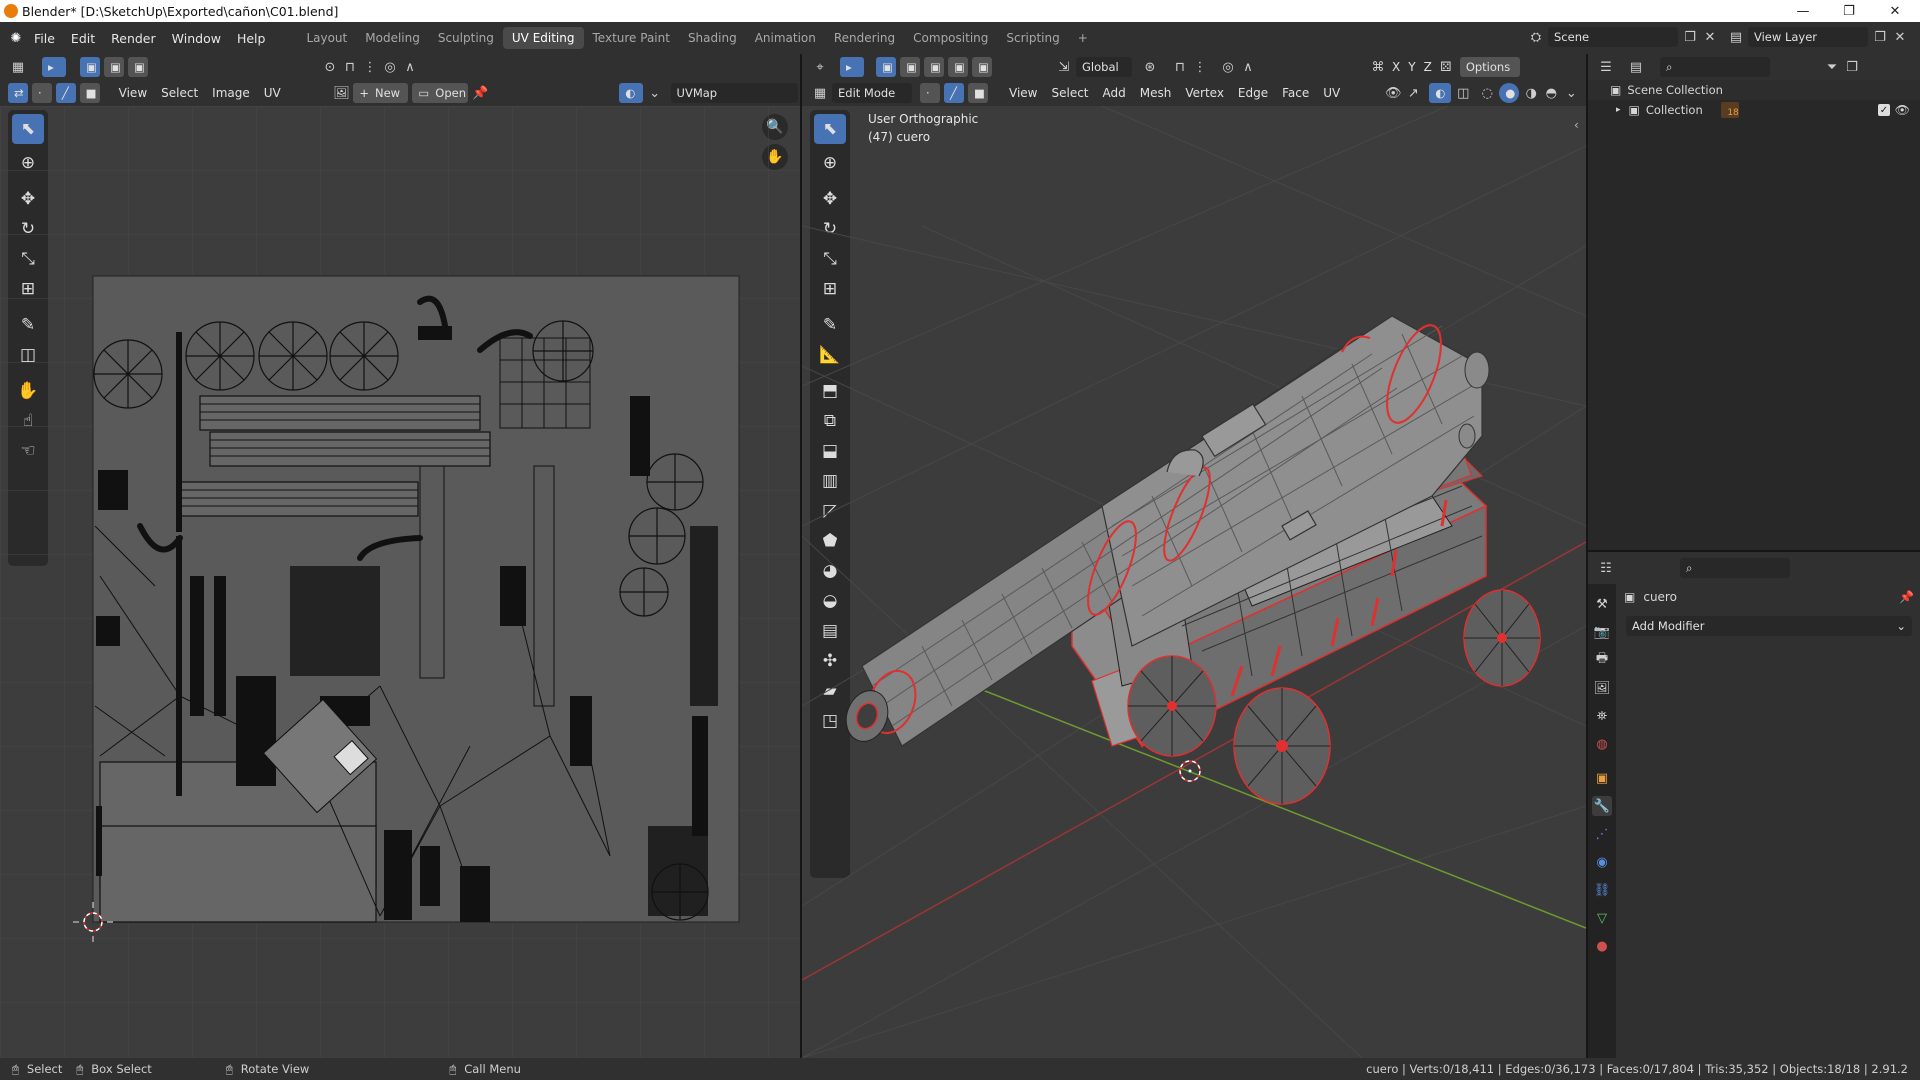 The image size is (1920, 1080). I want to click on editor-type-icon: ▦, so click(18, 67).